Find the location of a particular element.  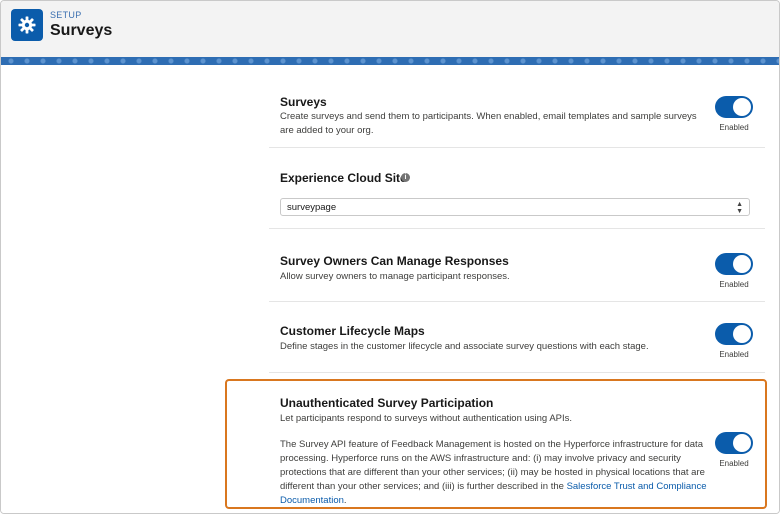

experience-cloud-site-setting: Experience Cloud Site i surveypage ▲ ▼ is located at coordinates (517, 188).